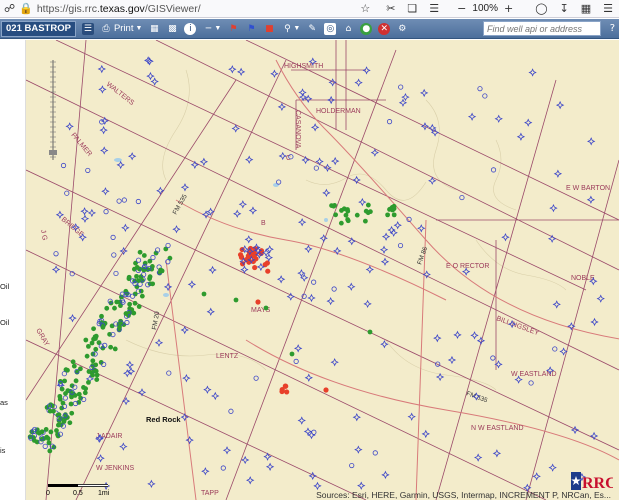  I want to click on search-box, so click(542, 28).